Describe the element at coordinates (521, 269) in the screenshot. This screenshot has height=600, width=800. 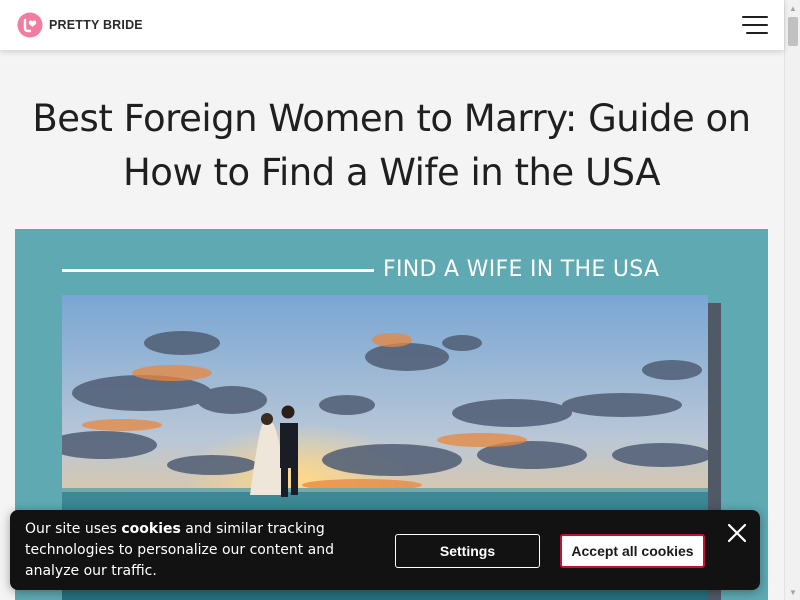
I see `hero-caption: FIND A WIFE IN THE USA` at that location.